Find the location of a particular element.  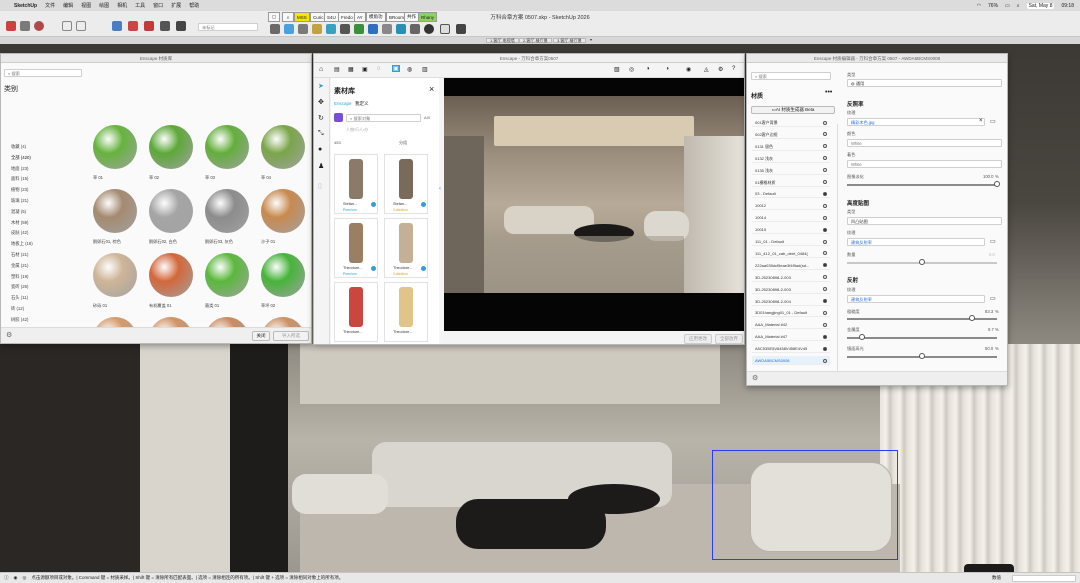

eraser-tool-icon is located at coordinates (25, 26).